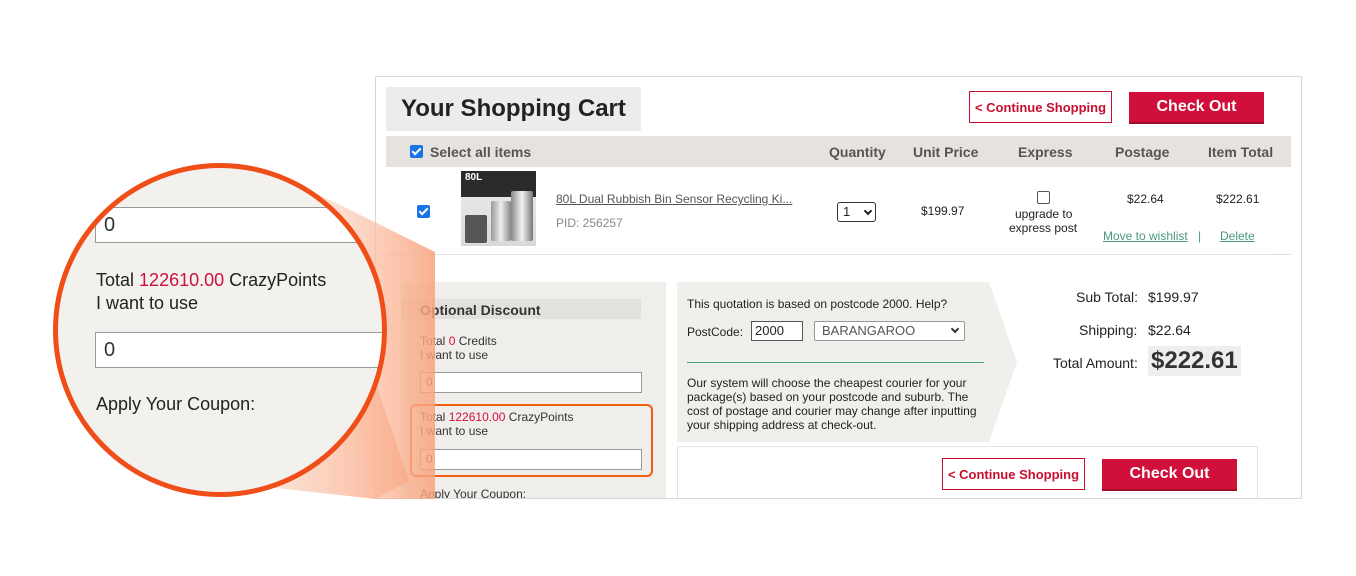 This screenshot has width=1356, height=576. Describe the element at coordinates (241, 350) in the screenshot. I see `magnified-crazypoints-input: 0` at that location.